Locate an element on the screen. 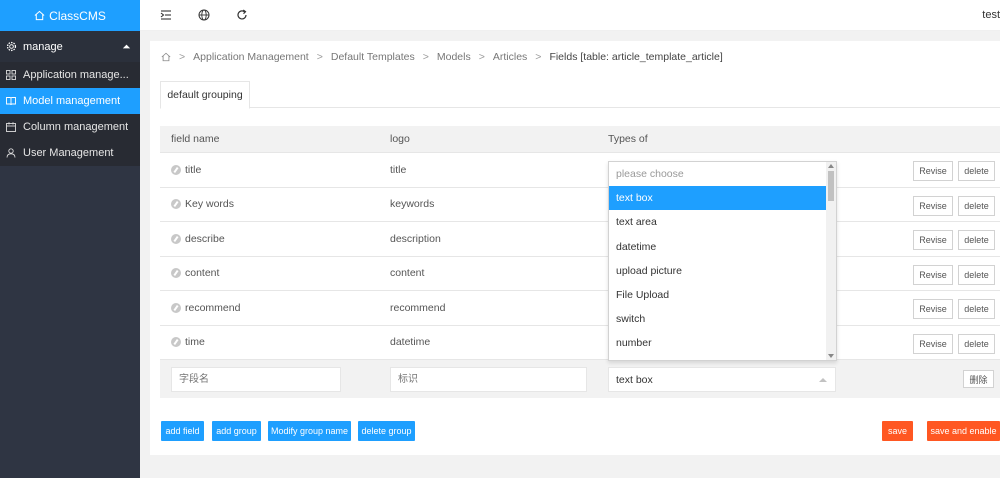 The height and width of the screenshot is (478, 1000). delete-group-button: delete group is located at coordinates (386, 431).